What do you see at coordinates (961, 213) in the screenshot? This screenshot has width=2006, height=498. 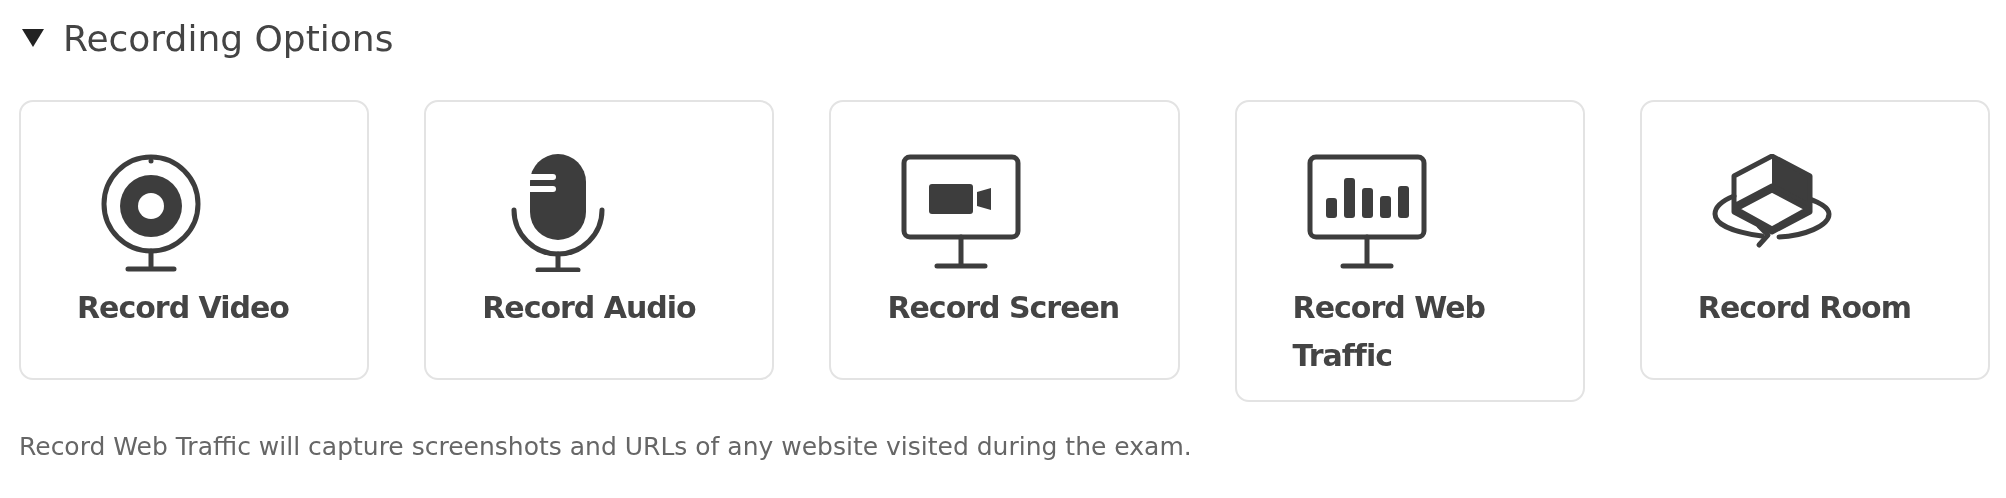 I see `monitor-camera-icon` at bounding box center [961, 213].